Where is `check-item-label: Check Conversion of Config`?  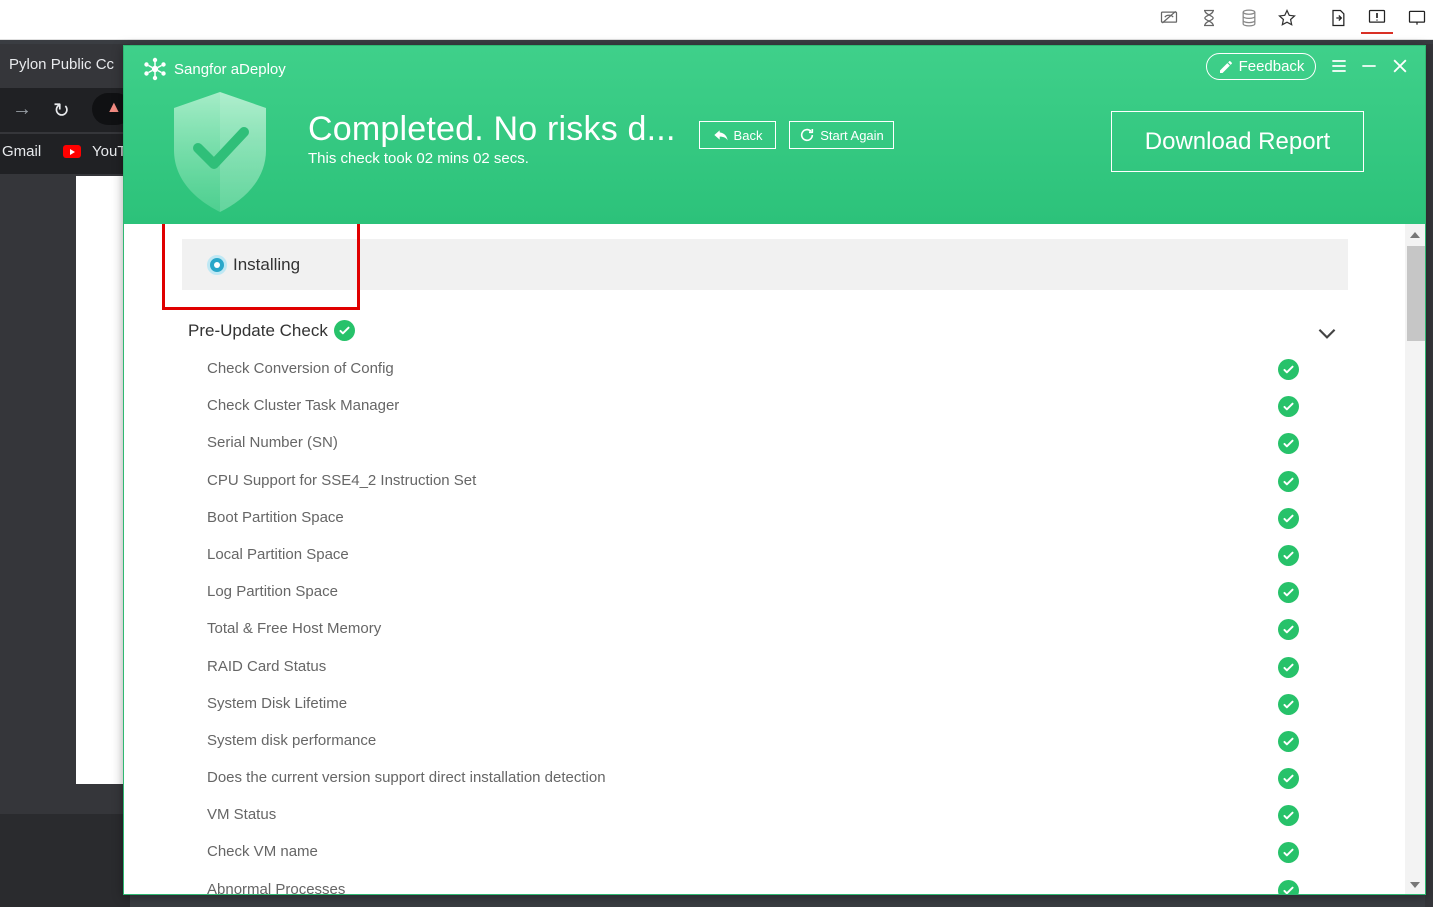
check-item-label: Check Conversion of Config is located at coordinates (300, 368).